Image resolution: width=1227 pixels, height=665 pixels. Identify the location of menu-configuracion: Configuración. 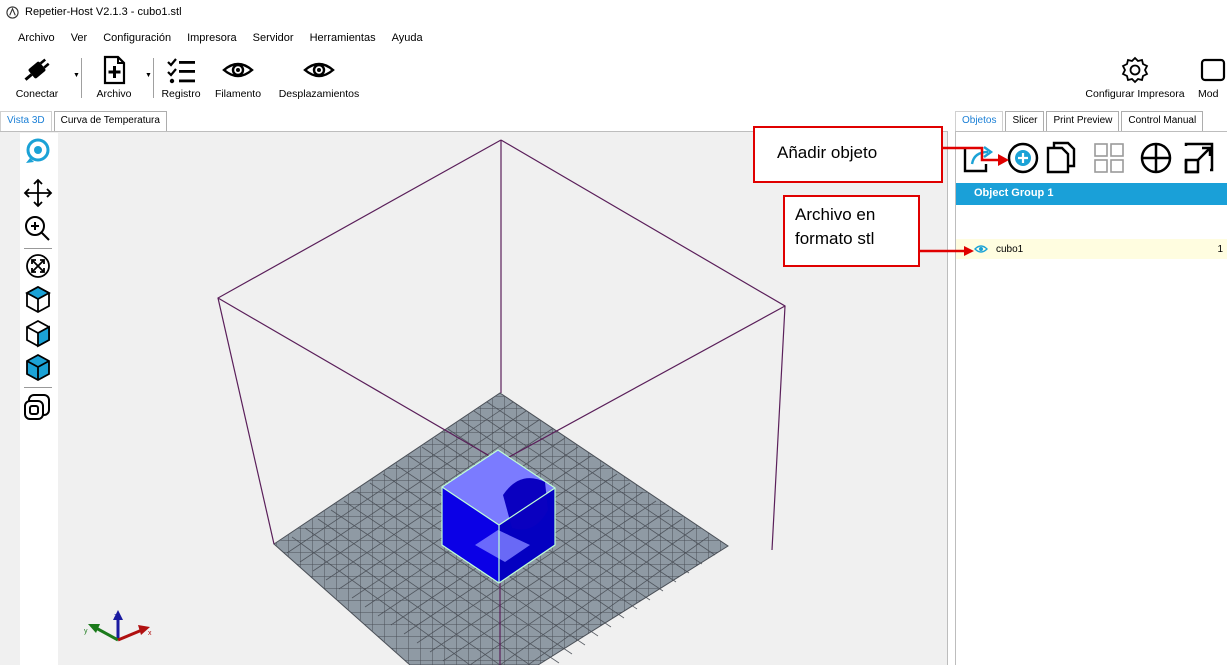
(137, 38).